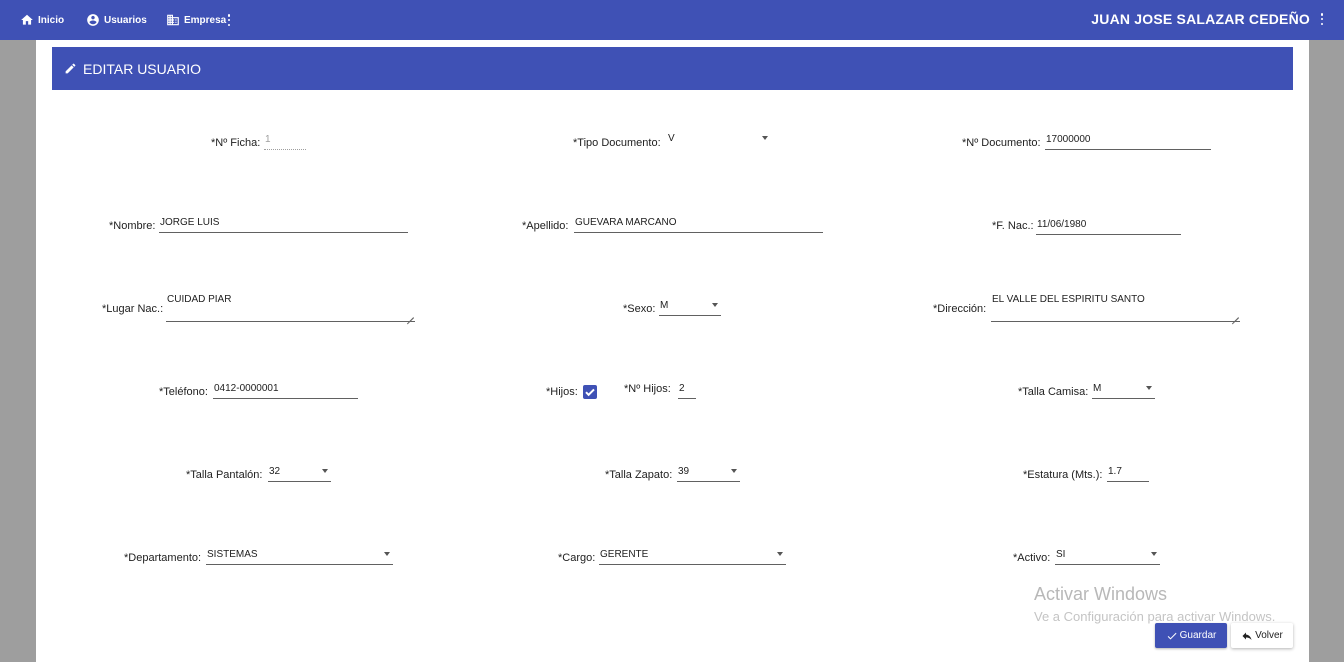  Describe the element at coordinates (708, 474) in the screenshot. I see `talla-zapato-select: 39` at that location.